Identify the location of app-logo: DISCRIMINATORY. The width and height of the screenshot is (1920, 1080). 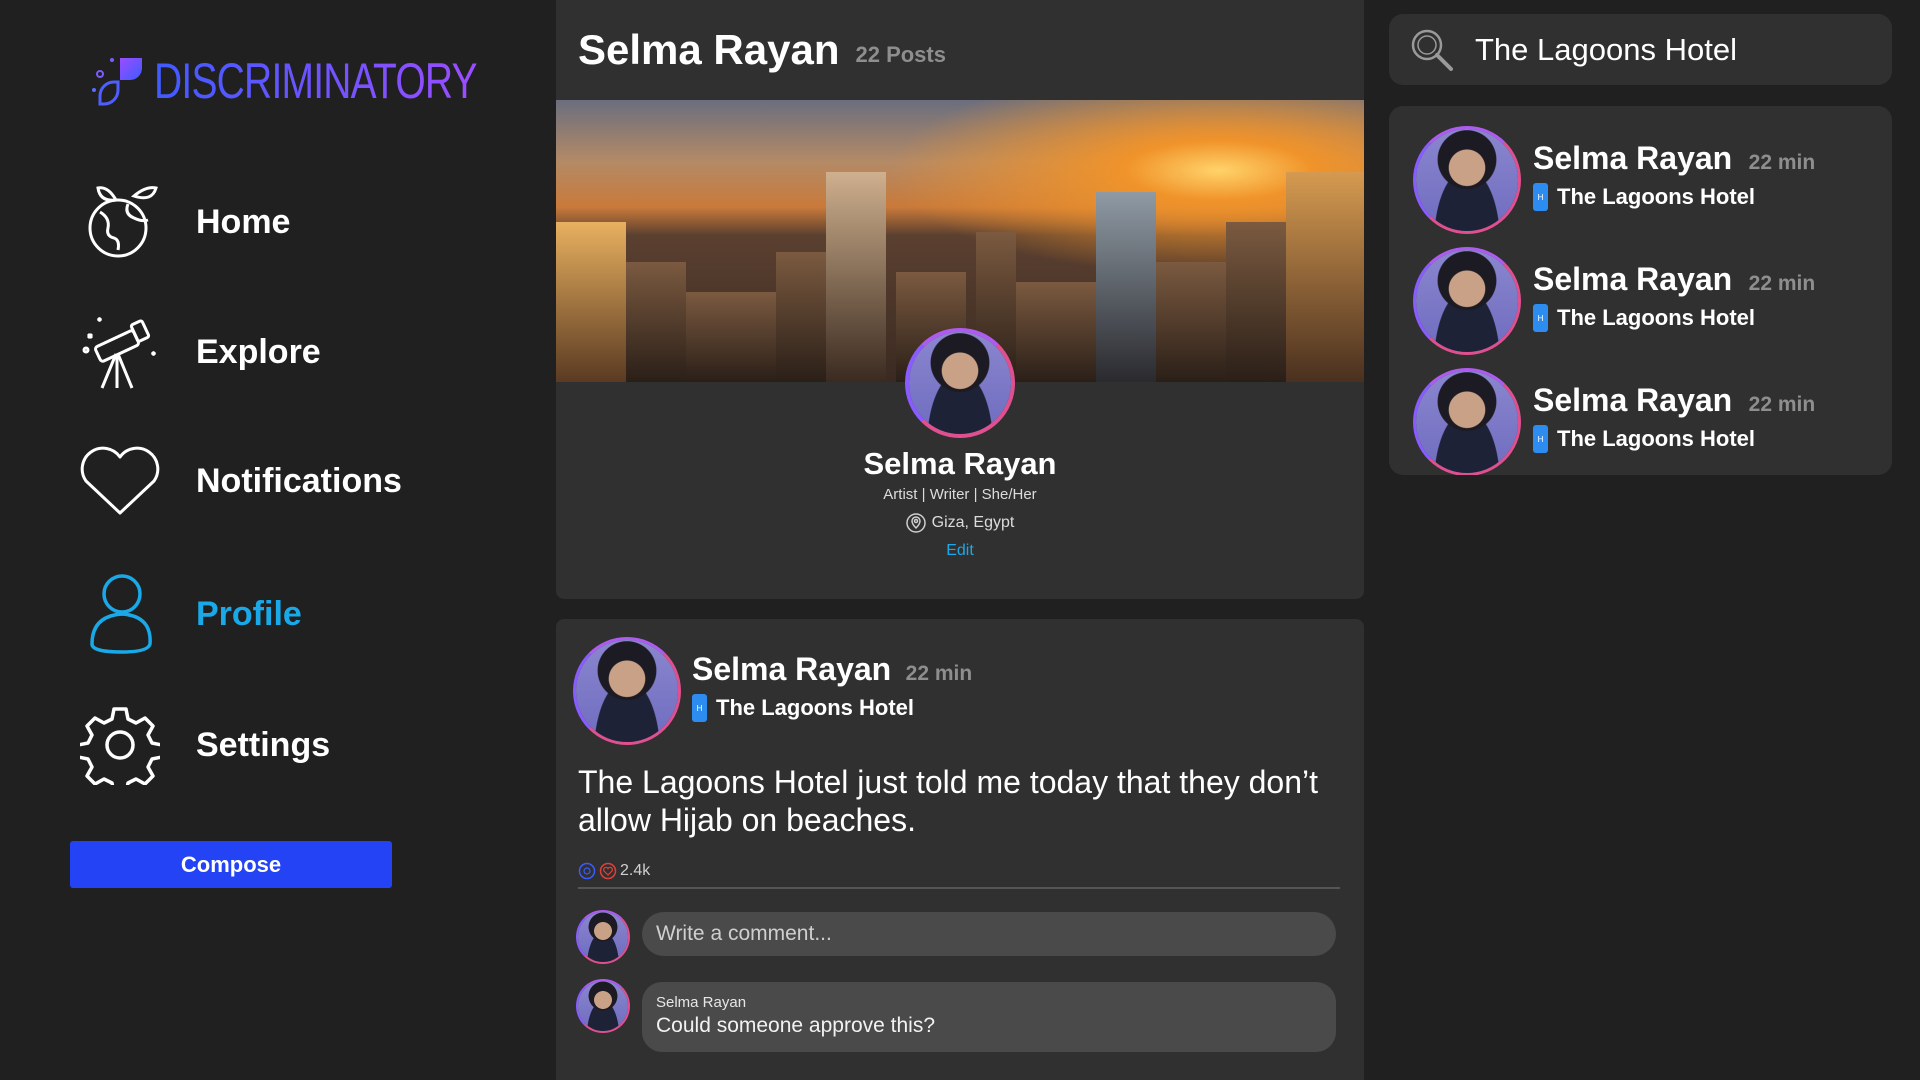
(329, 81).